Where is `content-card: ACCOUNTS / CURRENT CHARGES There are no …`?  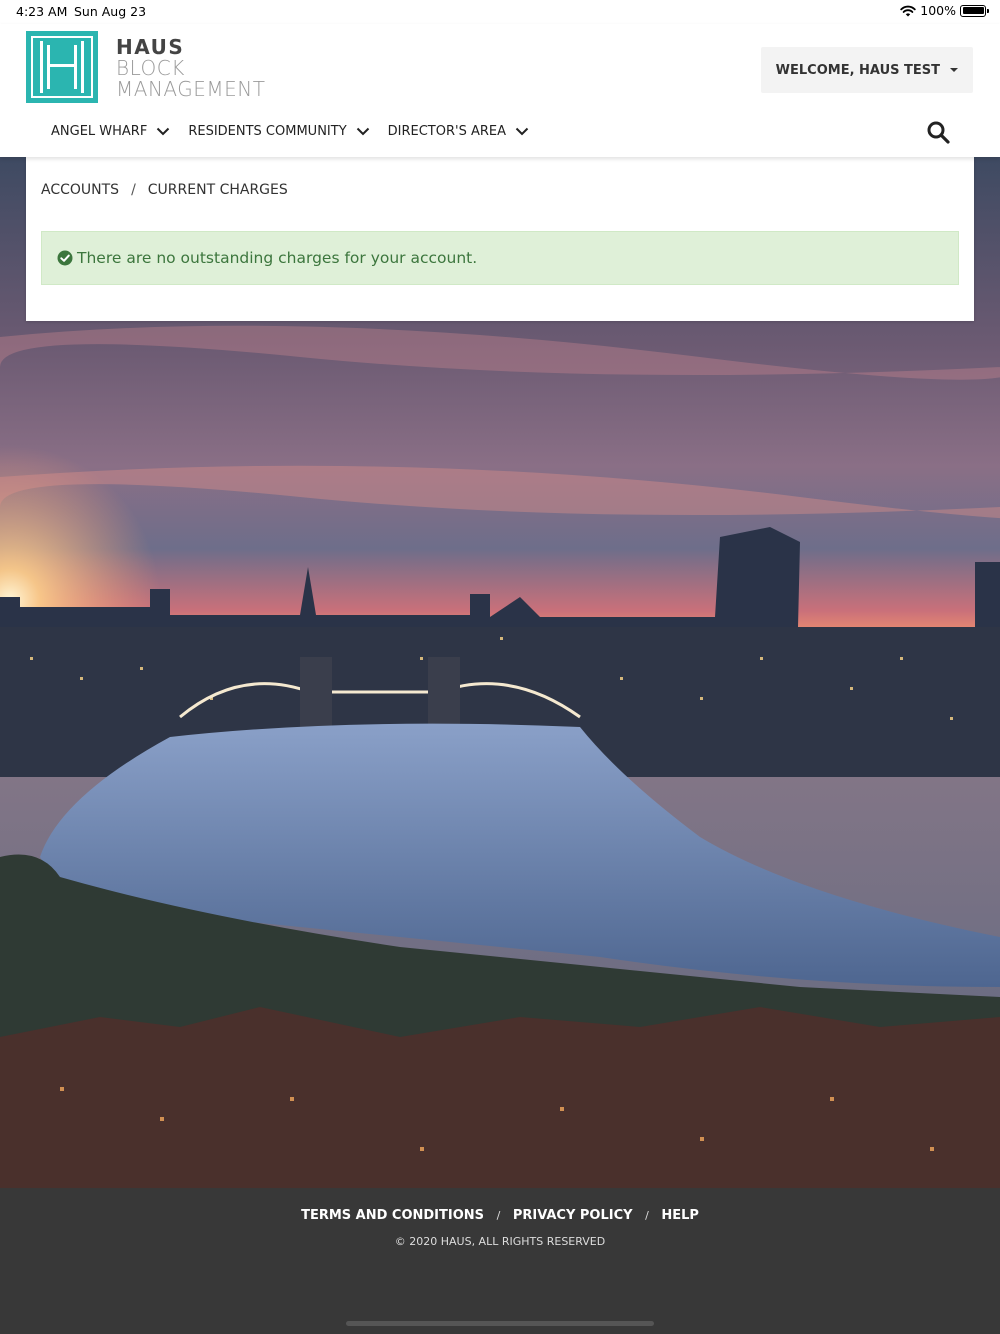
content-card: ACCOUNTS / CURRENT CHARGES There are no … is located at coordinates (500, 239).